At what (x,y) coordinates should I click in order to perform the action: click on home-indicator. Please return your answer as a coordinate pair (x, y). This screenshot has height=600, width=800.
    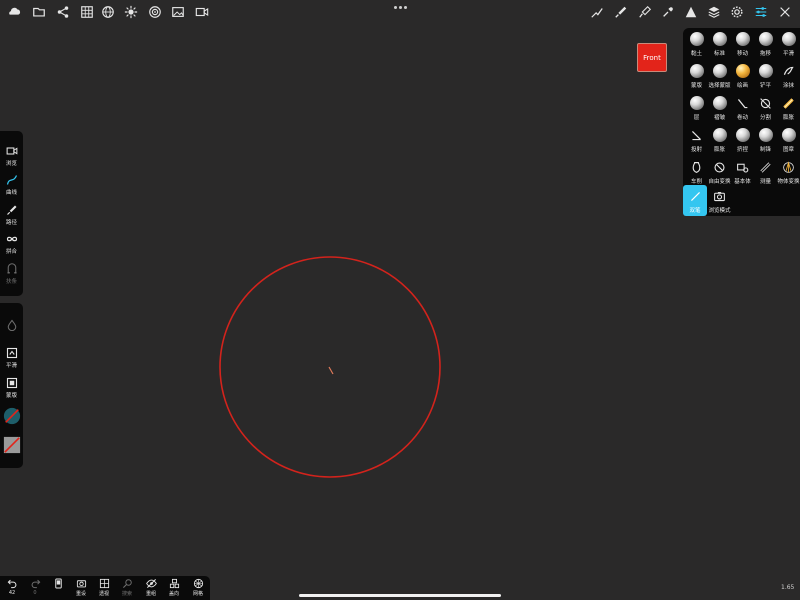
    Looking at the image, I should click on (400, 595).